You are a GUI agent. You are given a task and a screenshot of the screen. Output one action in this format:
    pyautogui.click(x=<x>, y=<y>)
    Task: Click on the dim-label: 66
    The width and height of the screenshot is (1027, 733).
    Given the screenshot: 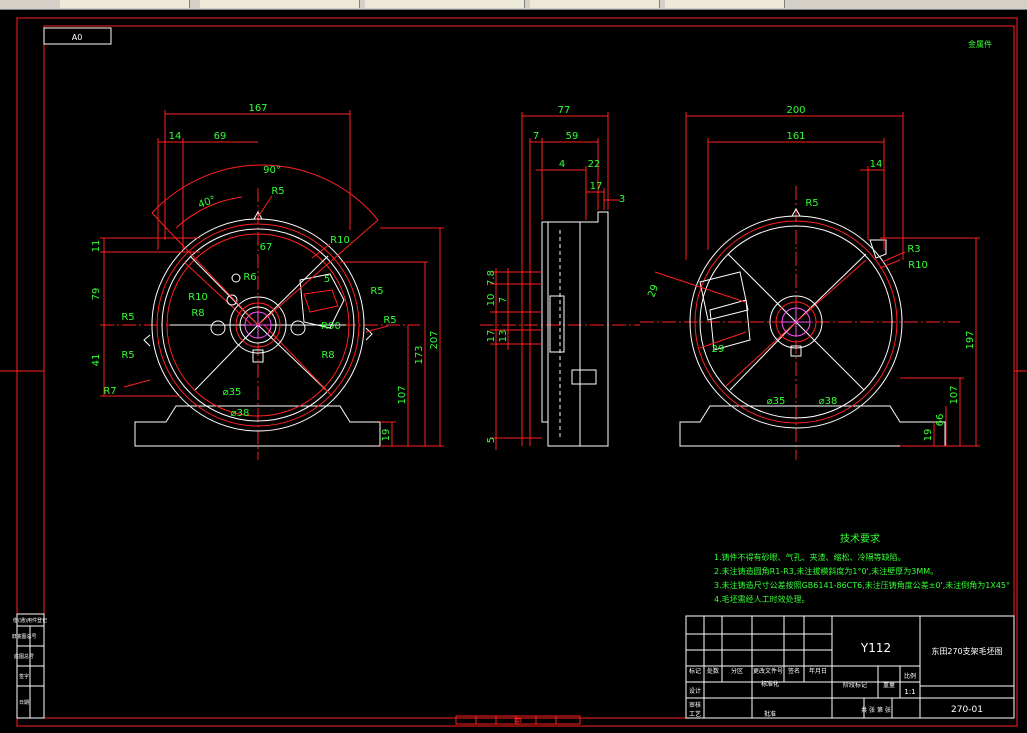 What is the action you would take?
    pyautogui.click(x=940, y=420)
    